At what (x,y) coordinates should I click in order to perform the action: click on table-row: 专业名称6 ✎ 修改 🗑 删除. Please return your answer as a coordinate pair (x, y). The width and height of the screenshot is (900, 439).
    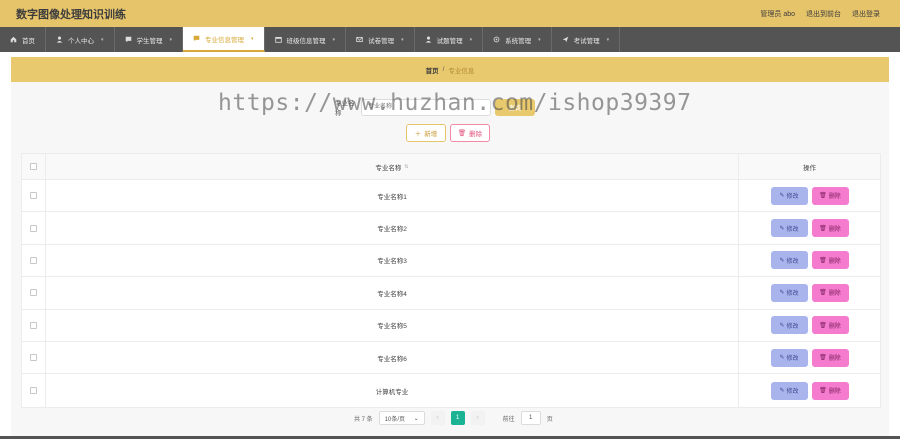
    Looking at the image, I should click on (451, 358).